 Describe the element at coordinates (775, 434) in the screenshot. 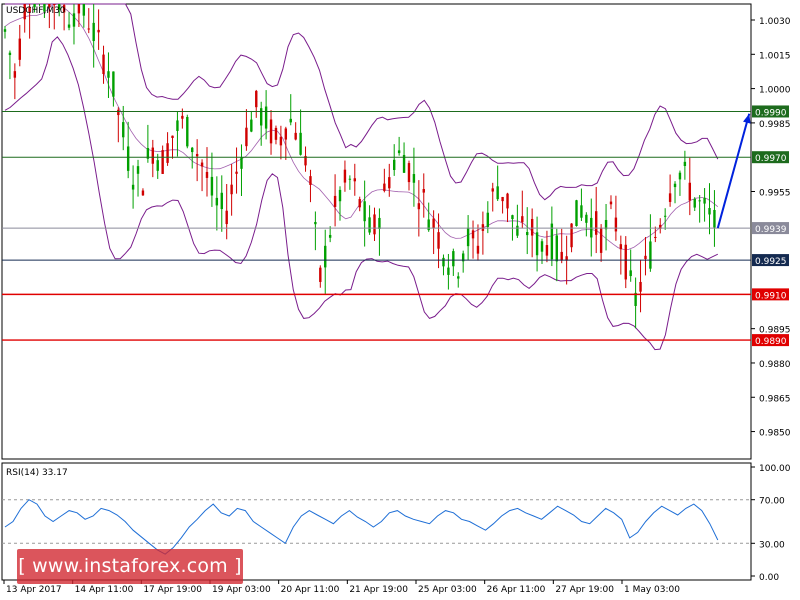

I see `price-tick-label: 0.9850` at that location.